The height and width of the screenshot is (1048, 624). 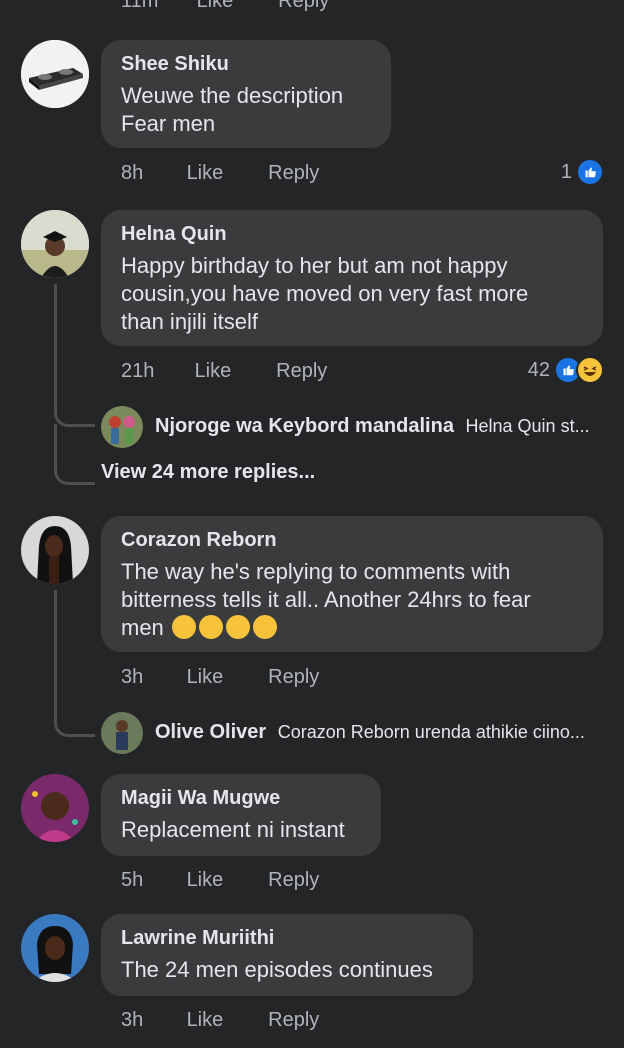 I want to click on reaction-count: 1, so click(x=566, y=171).